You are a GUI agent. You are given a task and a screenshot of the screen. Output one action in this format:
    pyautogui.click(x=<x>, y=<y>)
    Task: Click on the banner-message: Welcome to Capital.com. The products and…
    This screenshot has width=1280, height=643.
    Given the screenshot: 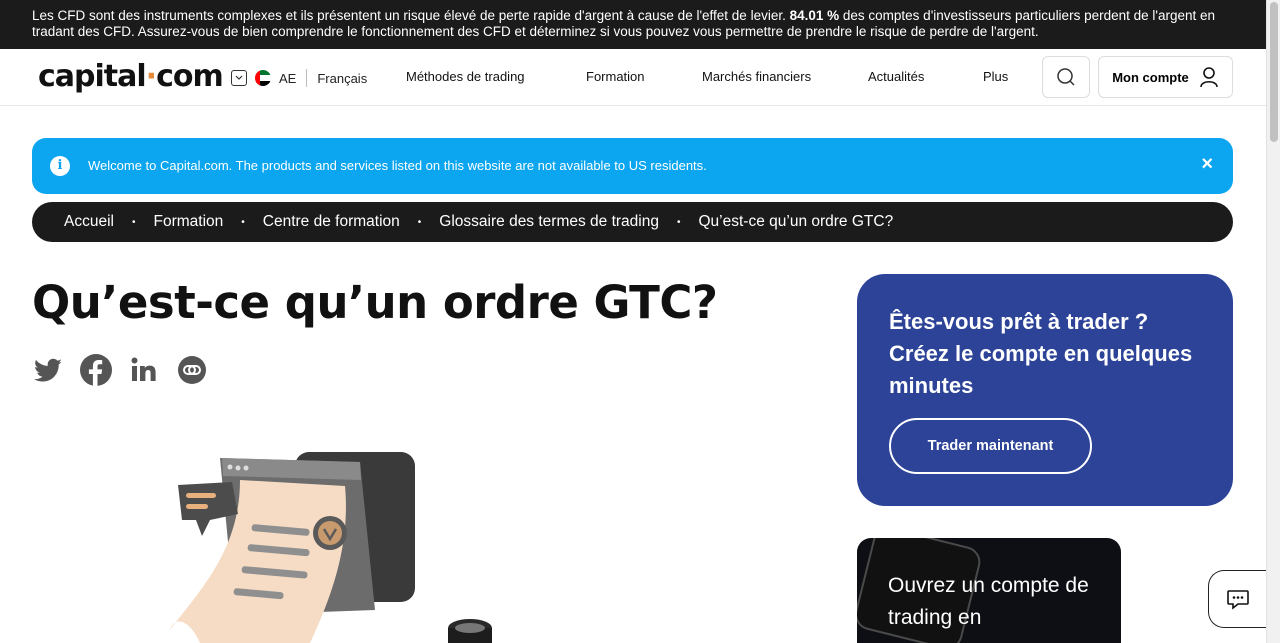 What is the action you would take?
    pyautogui.click(x=397, y=165)
    